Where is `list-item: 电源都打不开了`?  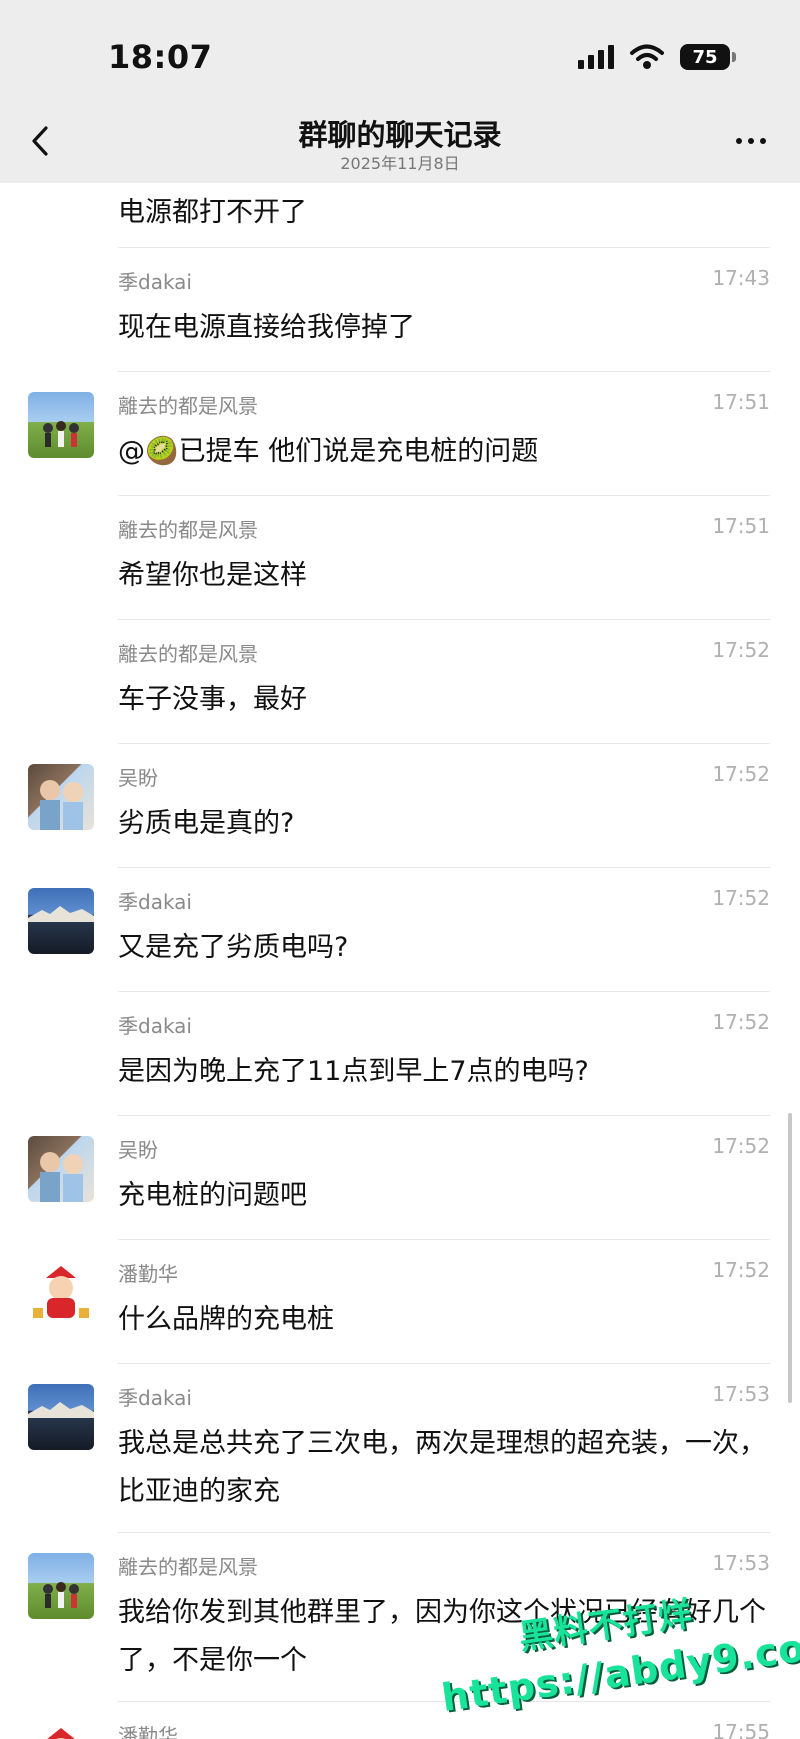
list-item: 电源都打不开了 is located at coordinates (400, 213).